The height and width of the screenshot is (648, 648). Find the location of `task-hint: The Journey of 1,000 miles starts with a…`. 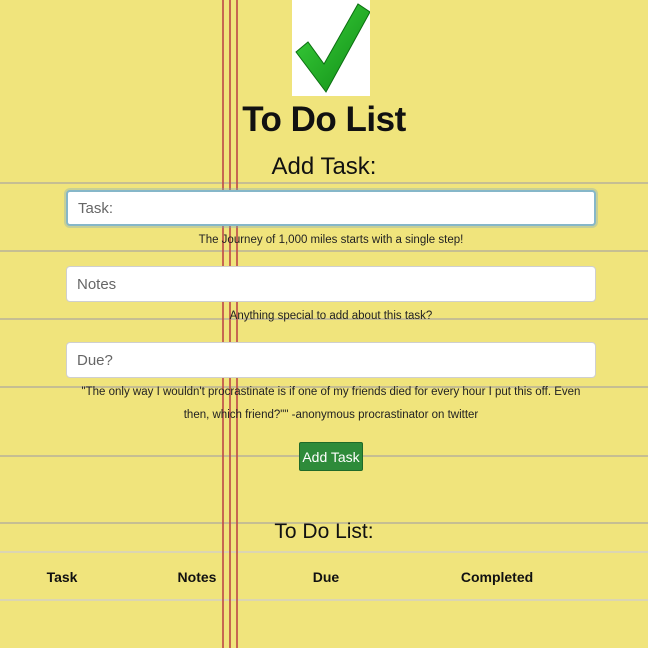

task-hint: The Journey of 1,000 miles starts with a… is located at coordinates (331, 240).